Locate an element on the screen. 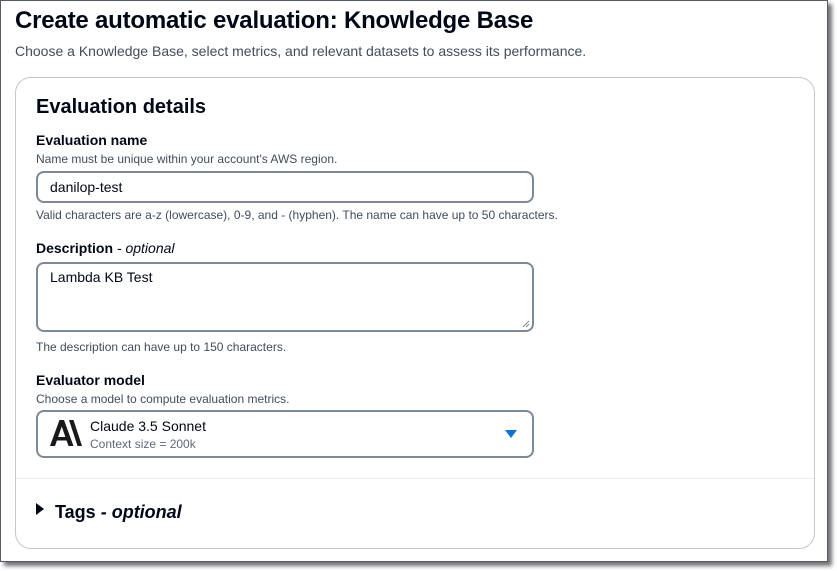 Image resolution: width=837 pixels, height=571 pixels. evaluator-model-label-text: Evaluator model is located at coordinates (90, 380).